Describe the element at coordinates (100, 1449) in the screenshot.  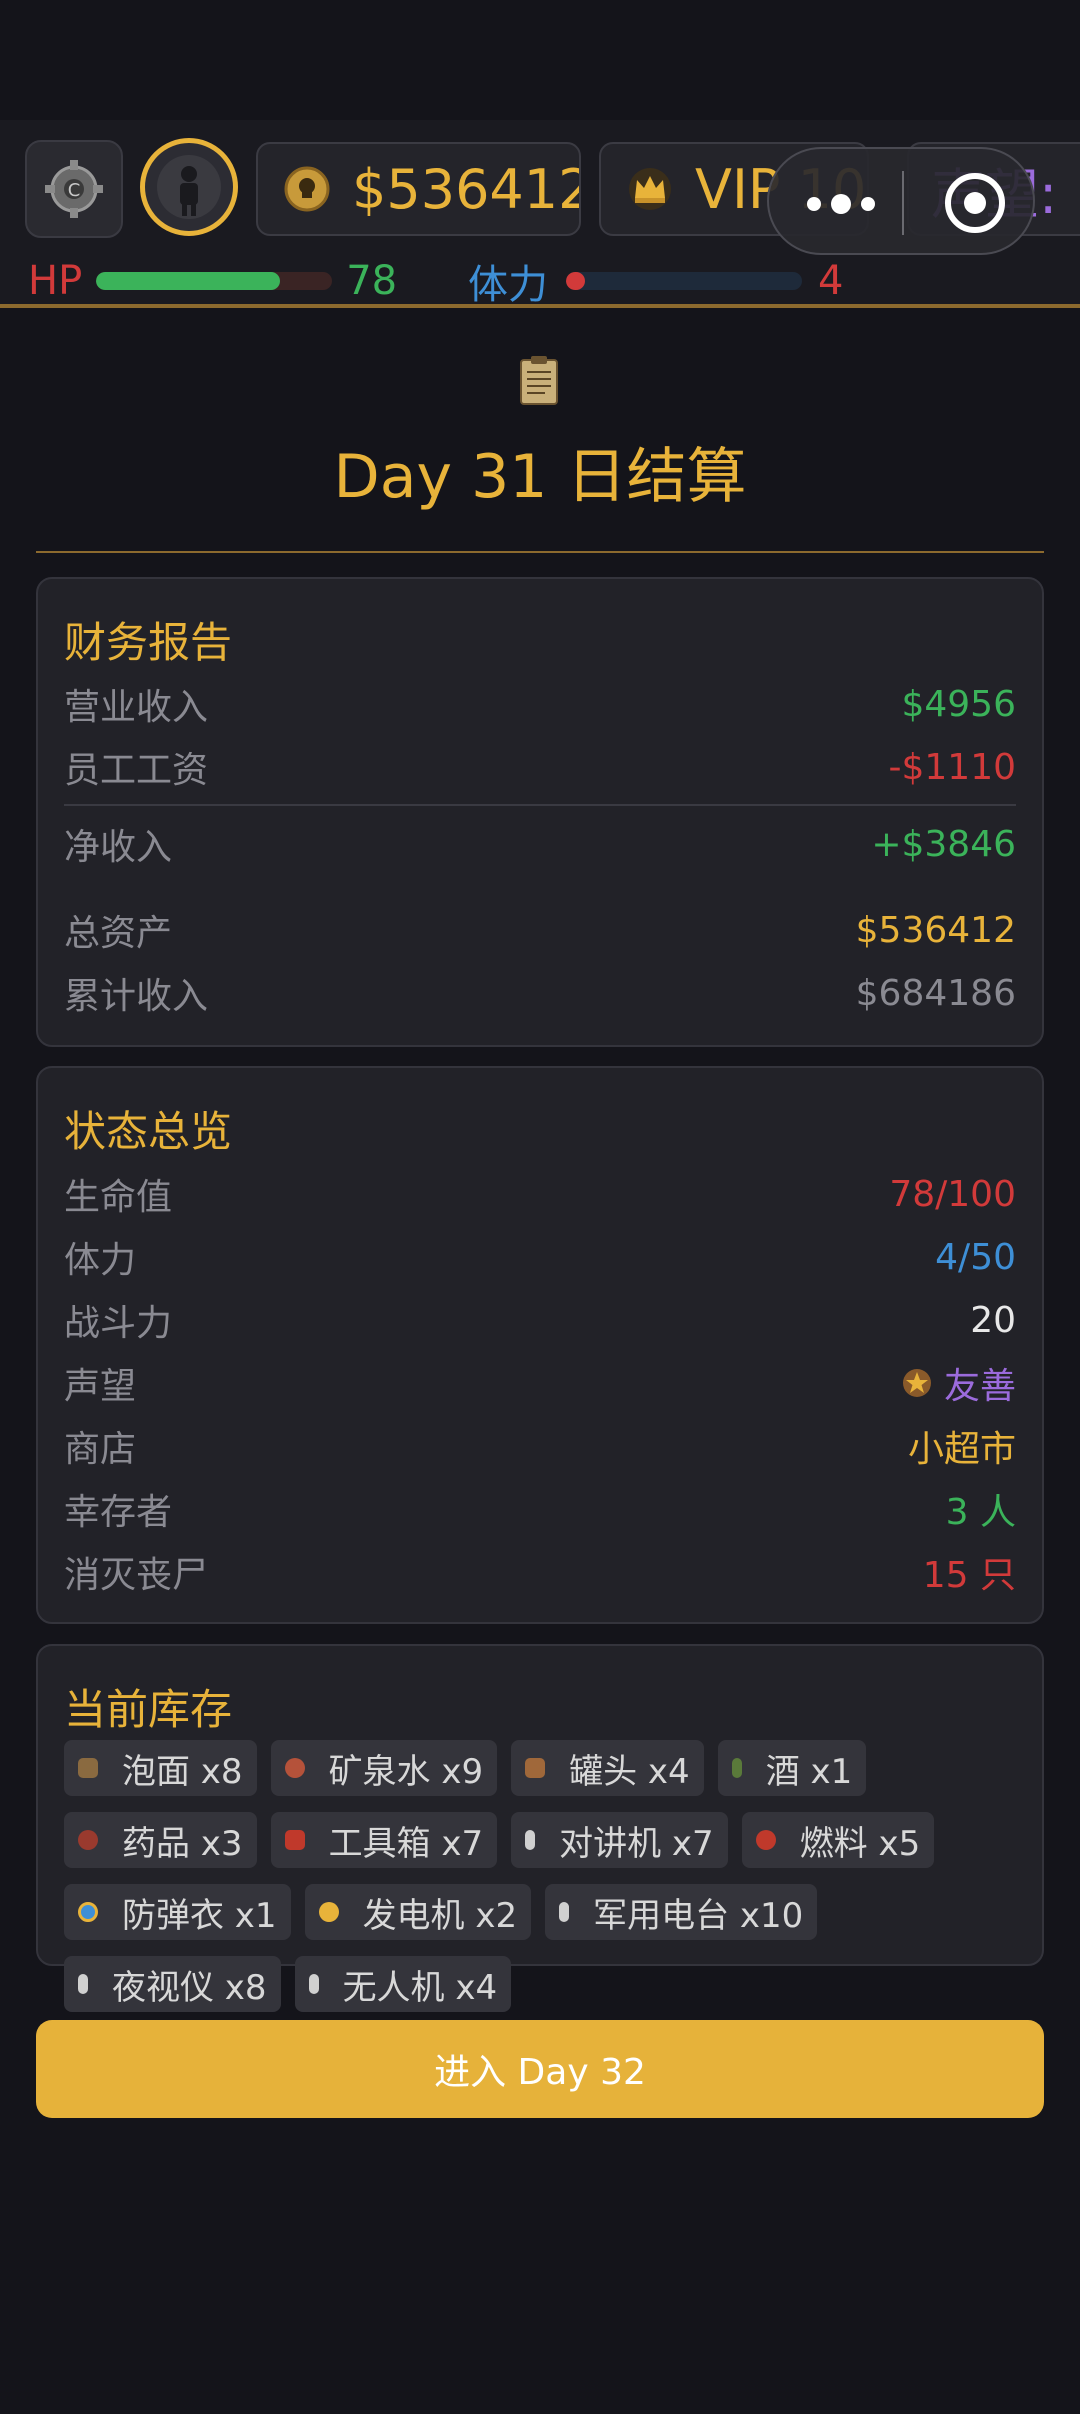
I see `status-label: 商店` at that location.